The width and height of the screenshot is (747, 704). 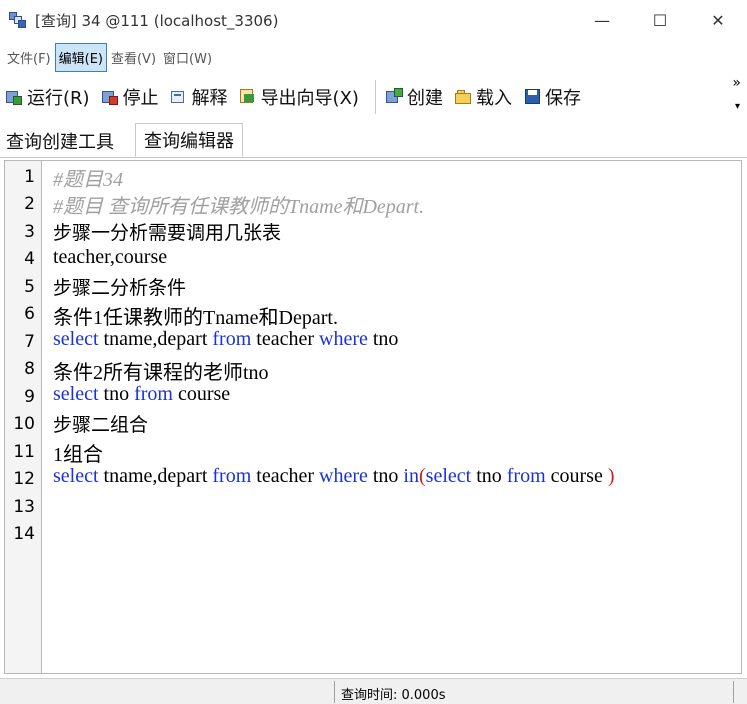 I want to click on export-wizard-button: 导出向导(X), so click(x=299, y=97).